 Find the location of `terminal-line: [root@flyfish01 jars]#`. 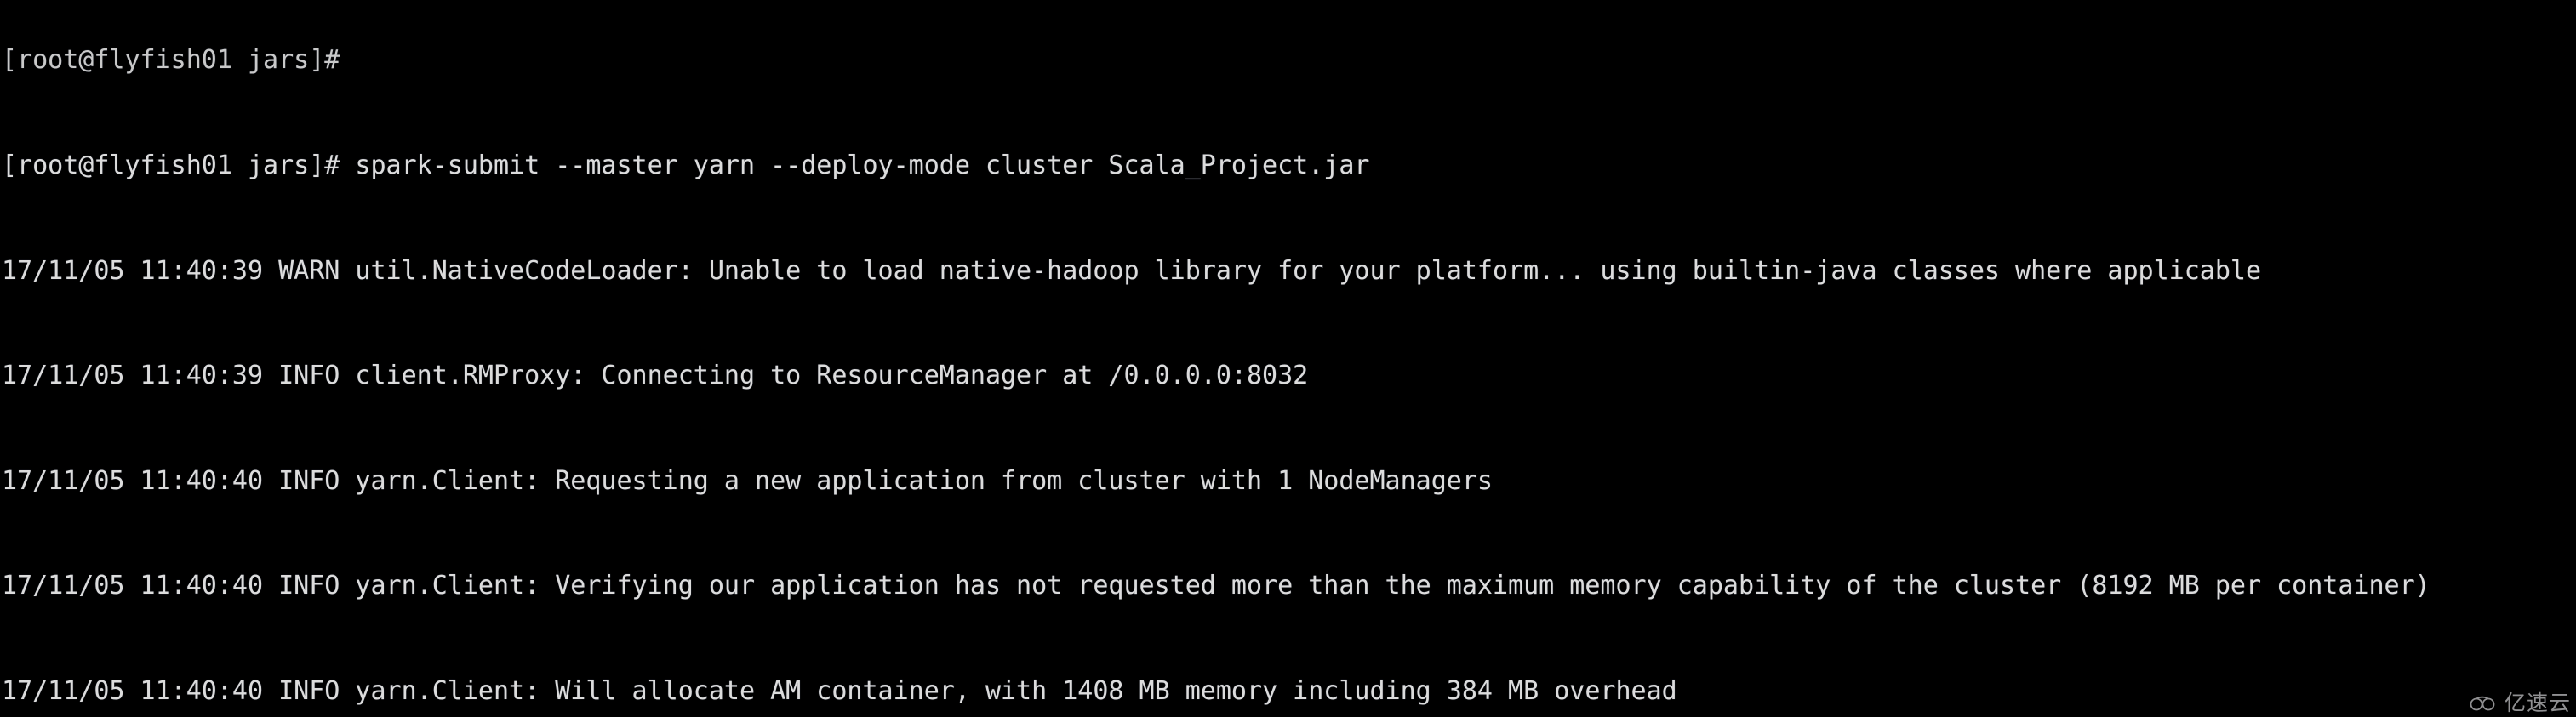

terminal-line: [root@flyfish01 jars]# is located at coordinates (171, 60).